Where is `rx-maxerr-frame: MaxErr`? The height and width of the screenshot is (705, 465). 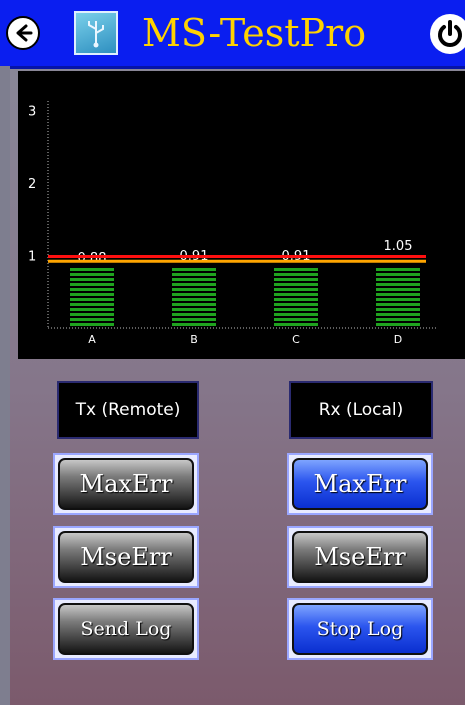
rx-maxerr-frame: MaxErr is located at coordinates (360, 484).